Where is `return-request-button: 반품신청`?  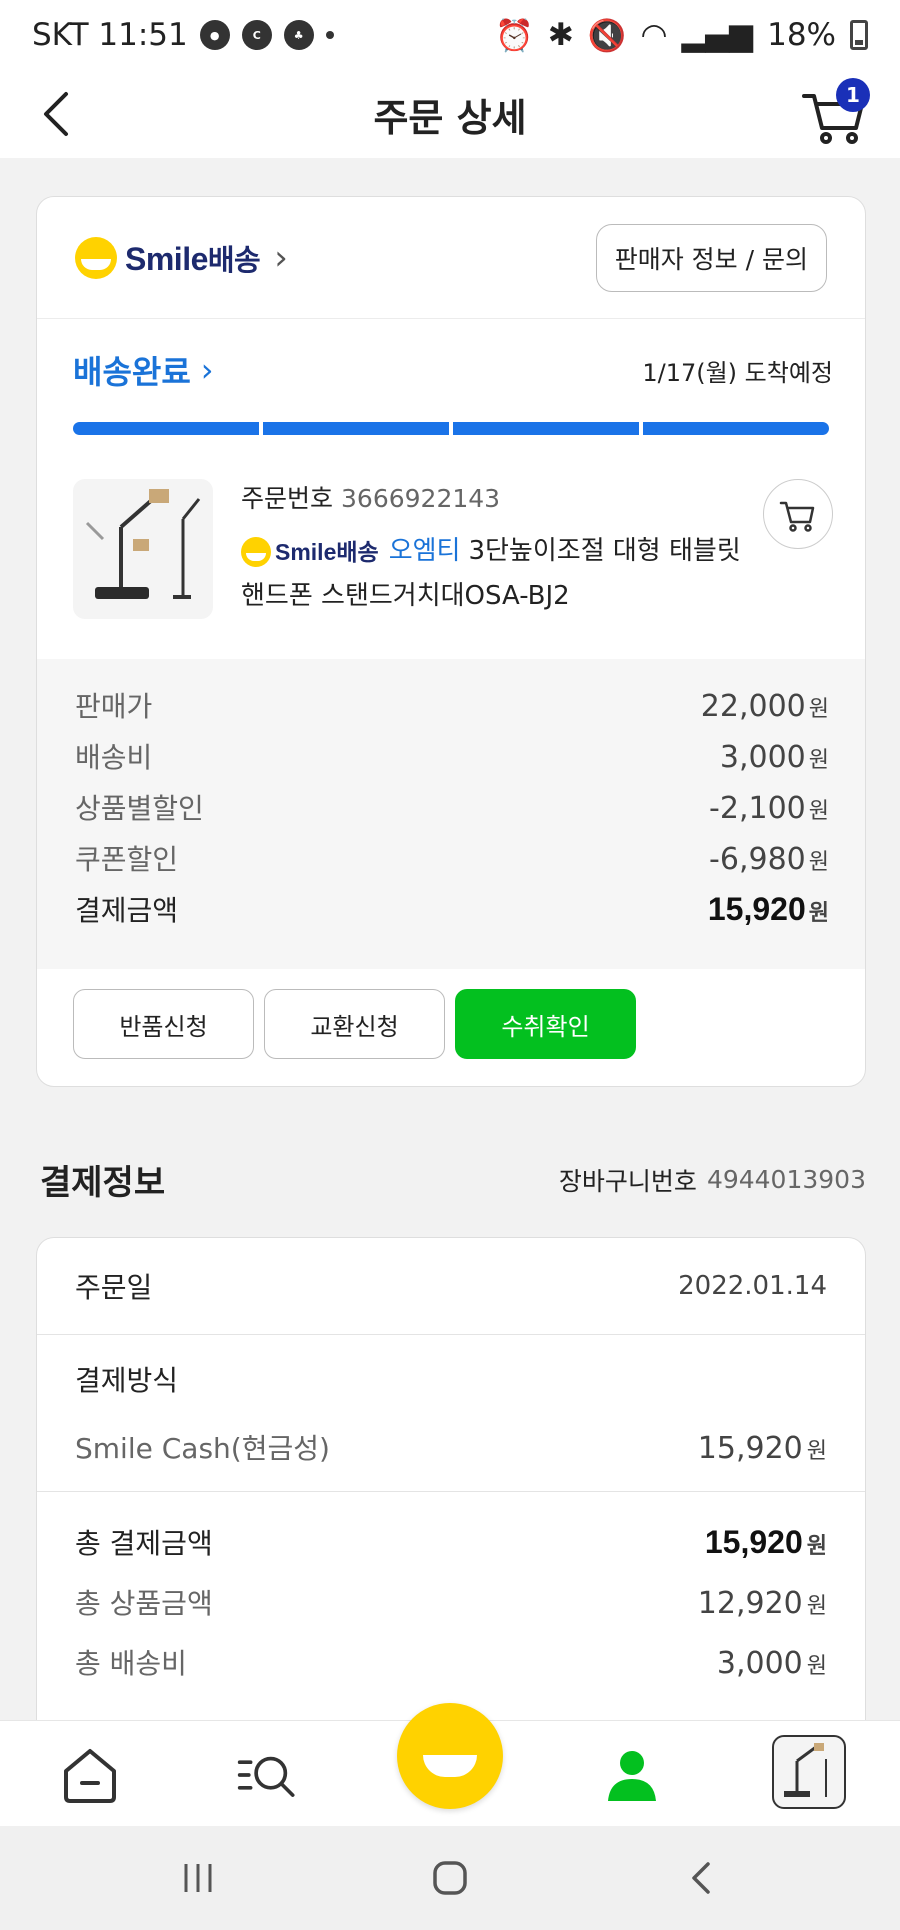 return-request-button: 반품신청 is located at coordinates (163, 1024).